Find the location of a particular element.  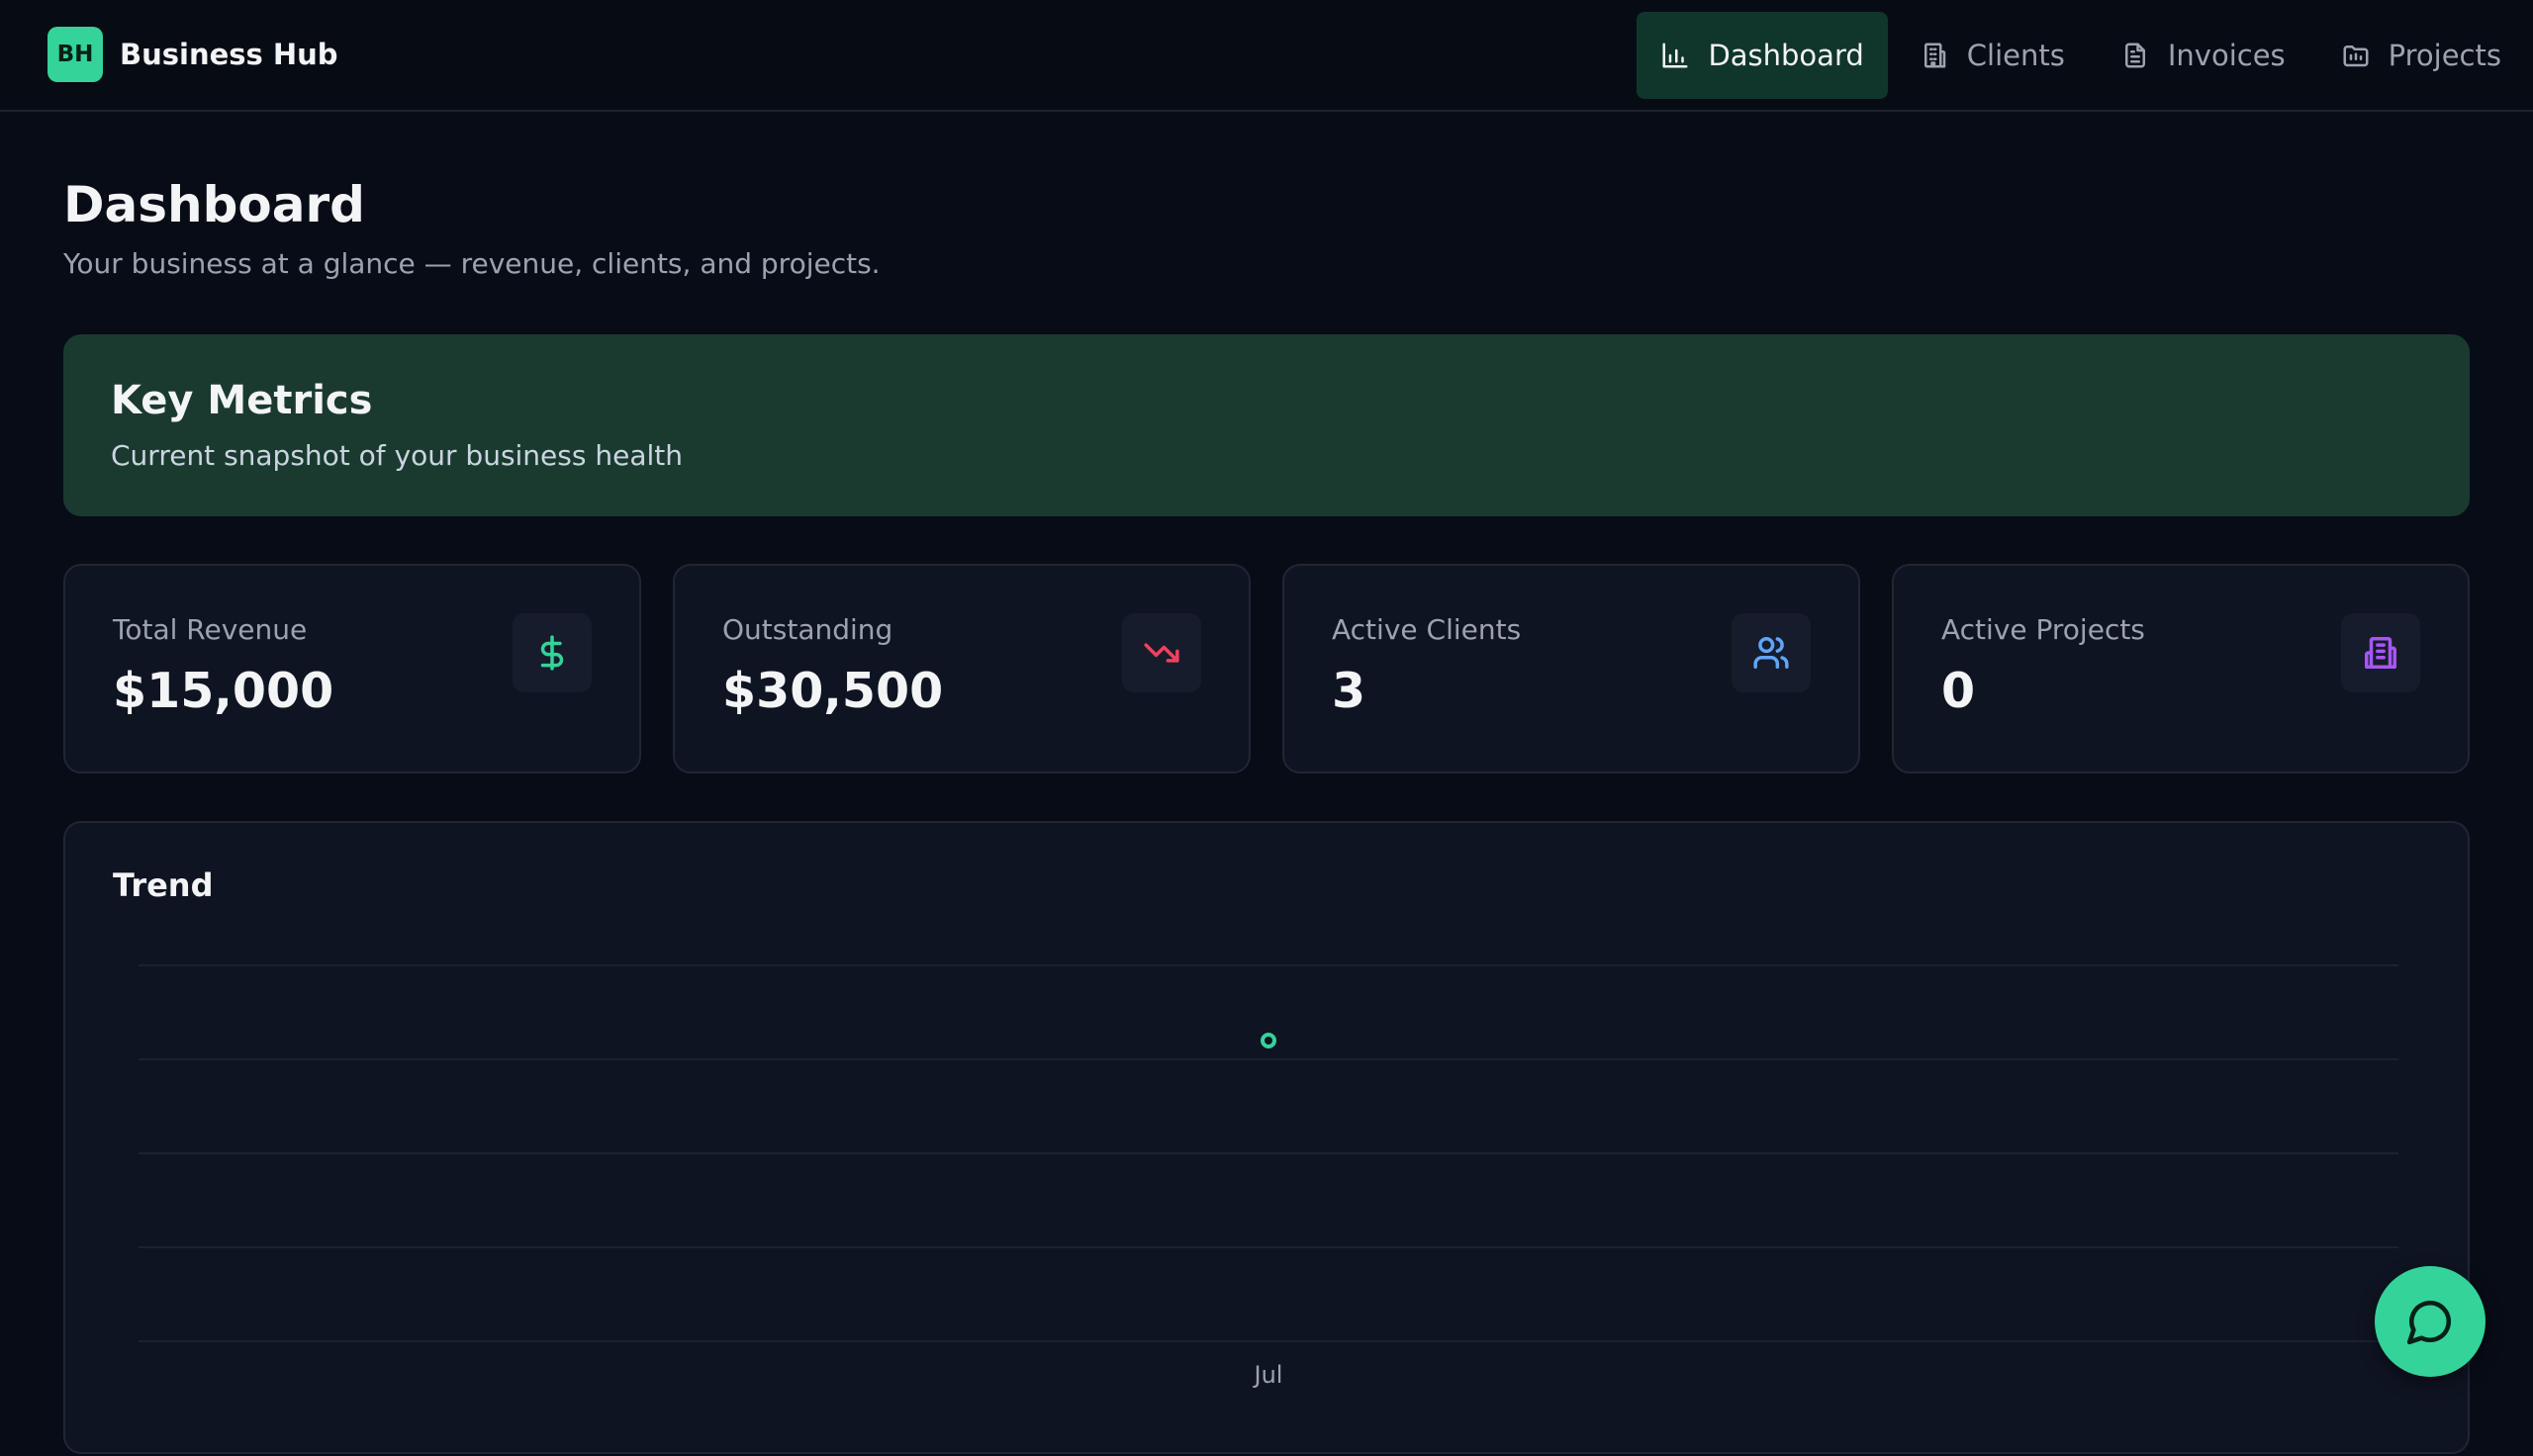

nav-item-label: Clients is located at coordinates (2015, 55).